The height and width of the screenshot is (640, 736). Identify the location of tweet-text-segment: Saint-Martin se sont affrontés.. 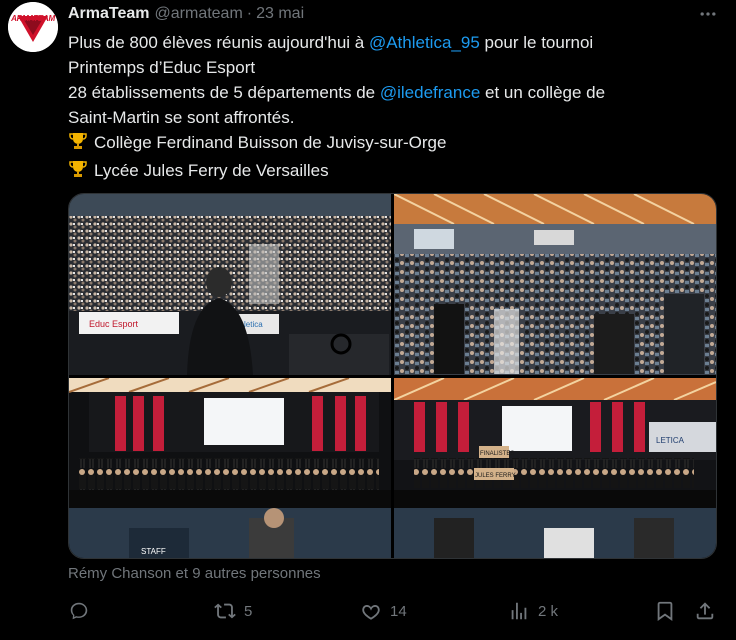
(181, 117).